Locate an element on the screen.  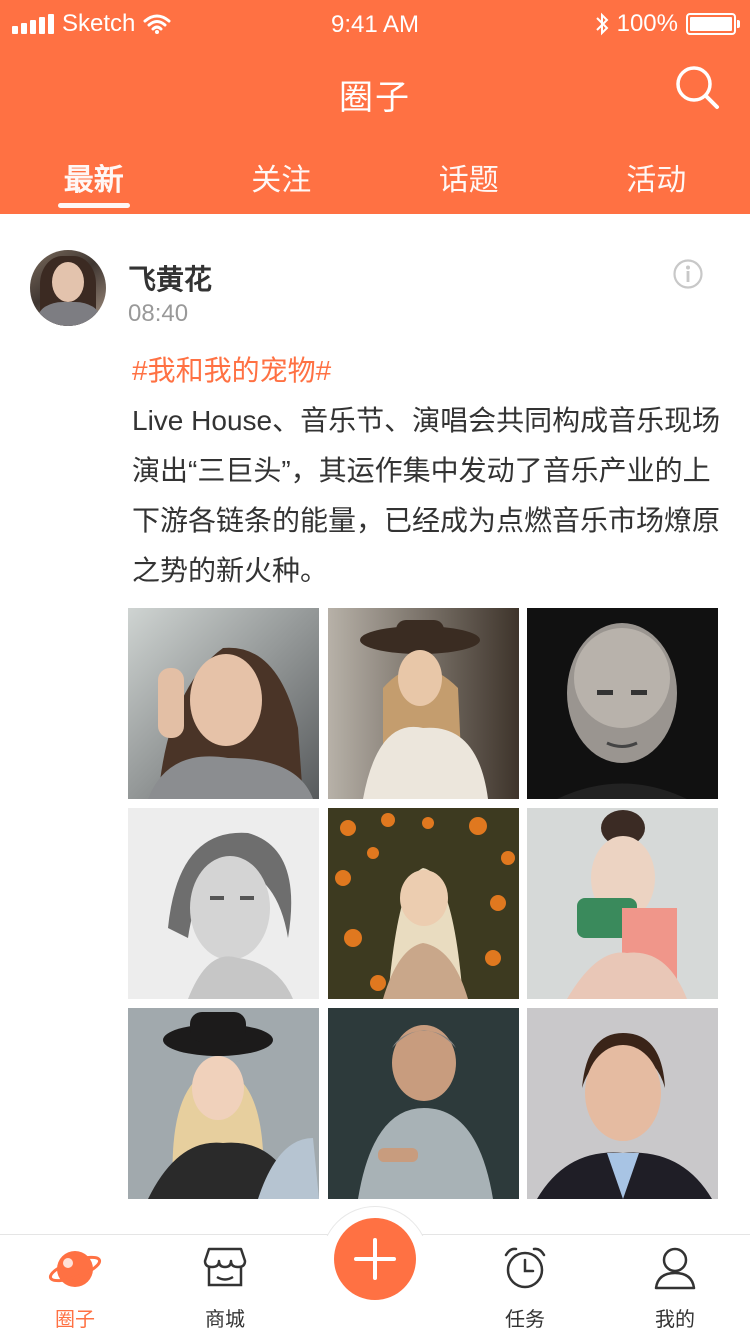
tab-tasks: 任务 is located at coordinates (525, 1284).